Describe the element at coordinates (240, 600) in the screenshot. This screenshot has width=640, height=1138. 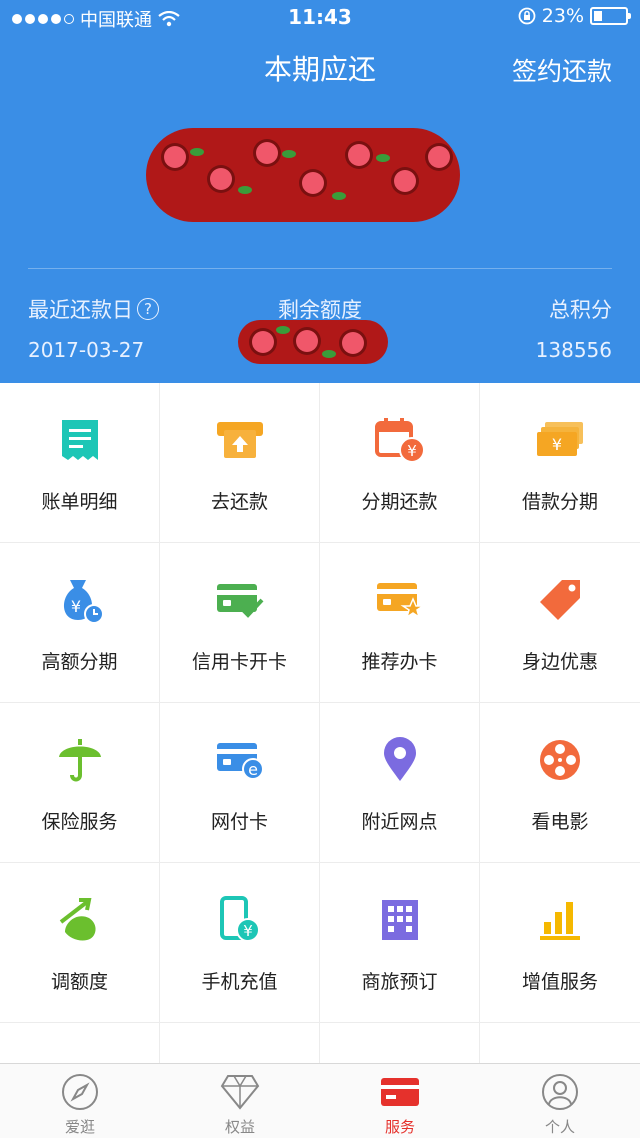
I see `card-activate-icon` at that location.